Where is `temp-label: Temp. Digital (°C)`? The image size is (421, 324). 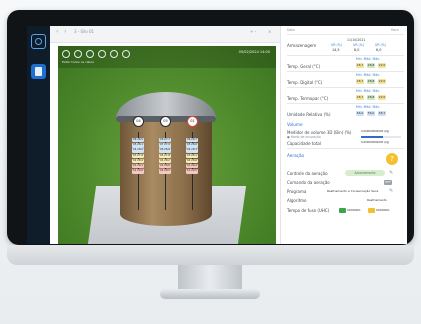
temp-label: Temp. Digital (°C) is located at coordinates (305, 82).